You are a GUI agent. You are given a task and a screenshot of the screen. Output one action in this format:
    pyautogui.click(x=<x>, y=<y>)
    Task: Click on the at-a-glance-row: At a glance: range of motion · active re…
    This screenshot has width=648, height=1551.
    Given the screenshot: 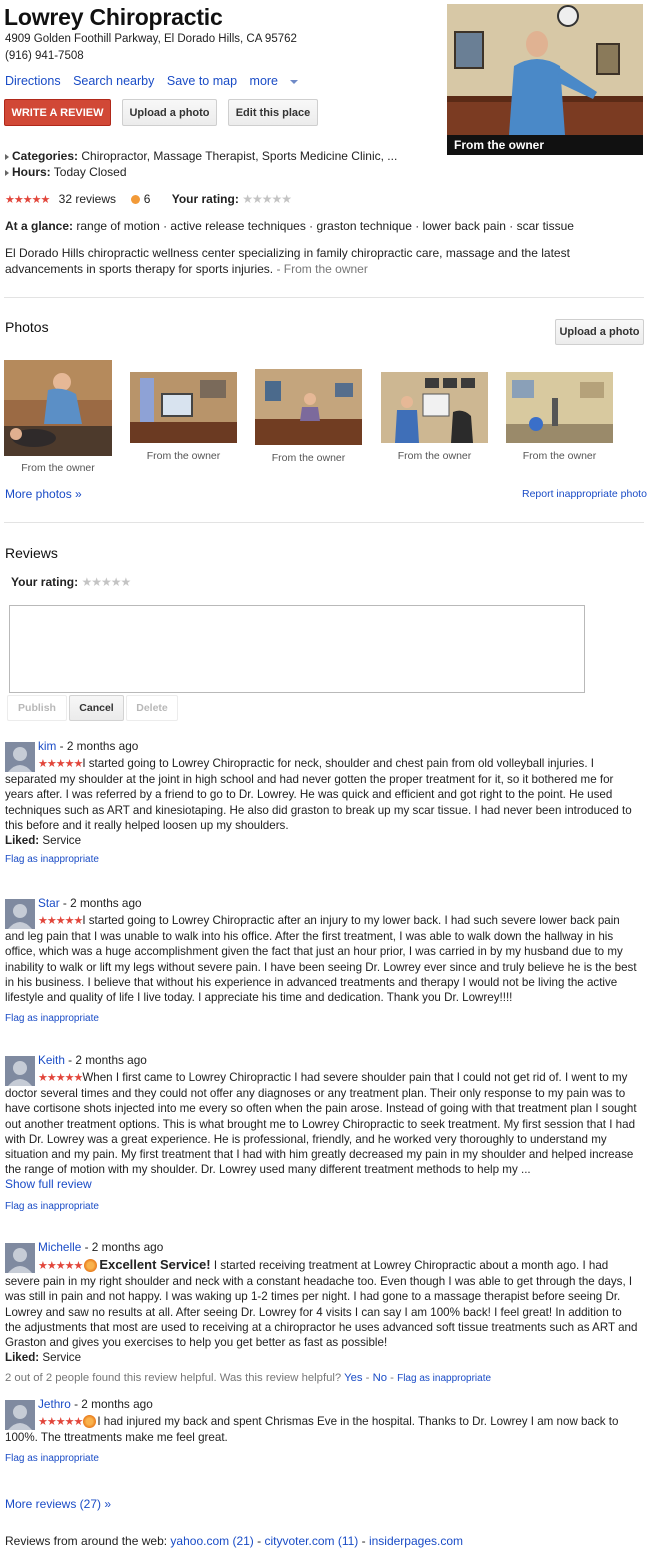 What is the action you would take?
    pyautogui.click(x=289, y=226)
    